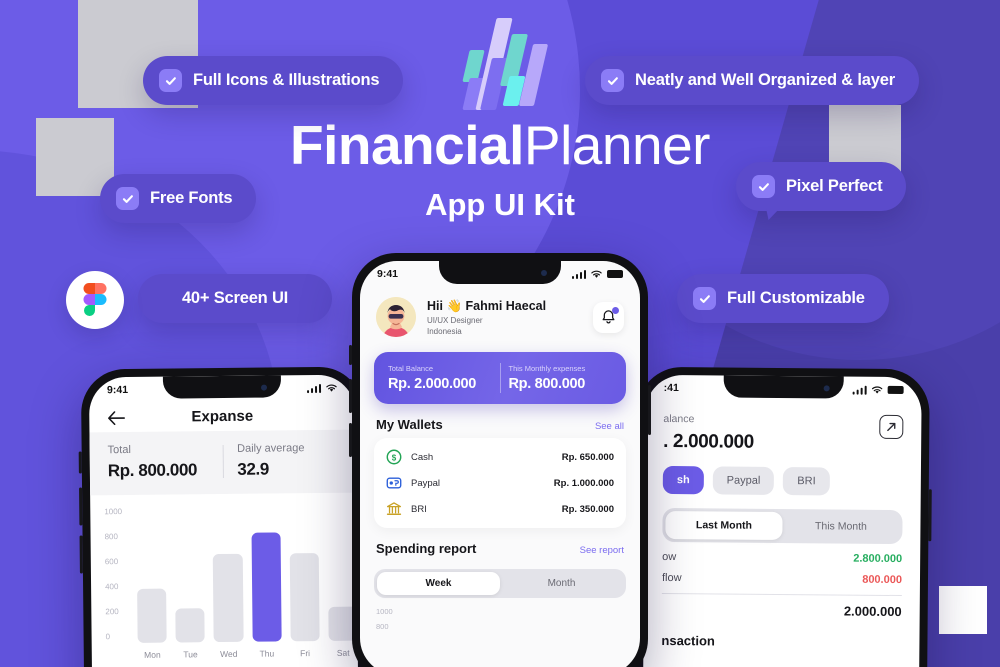 The width and height of the screenshot is (1000, 667). Describe the element at coordinates (223, 462) in the screenshot. I see `stats-row: Total Rp. 800.000 Daily average 32.9` at that location.